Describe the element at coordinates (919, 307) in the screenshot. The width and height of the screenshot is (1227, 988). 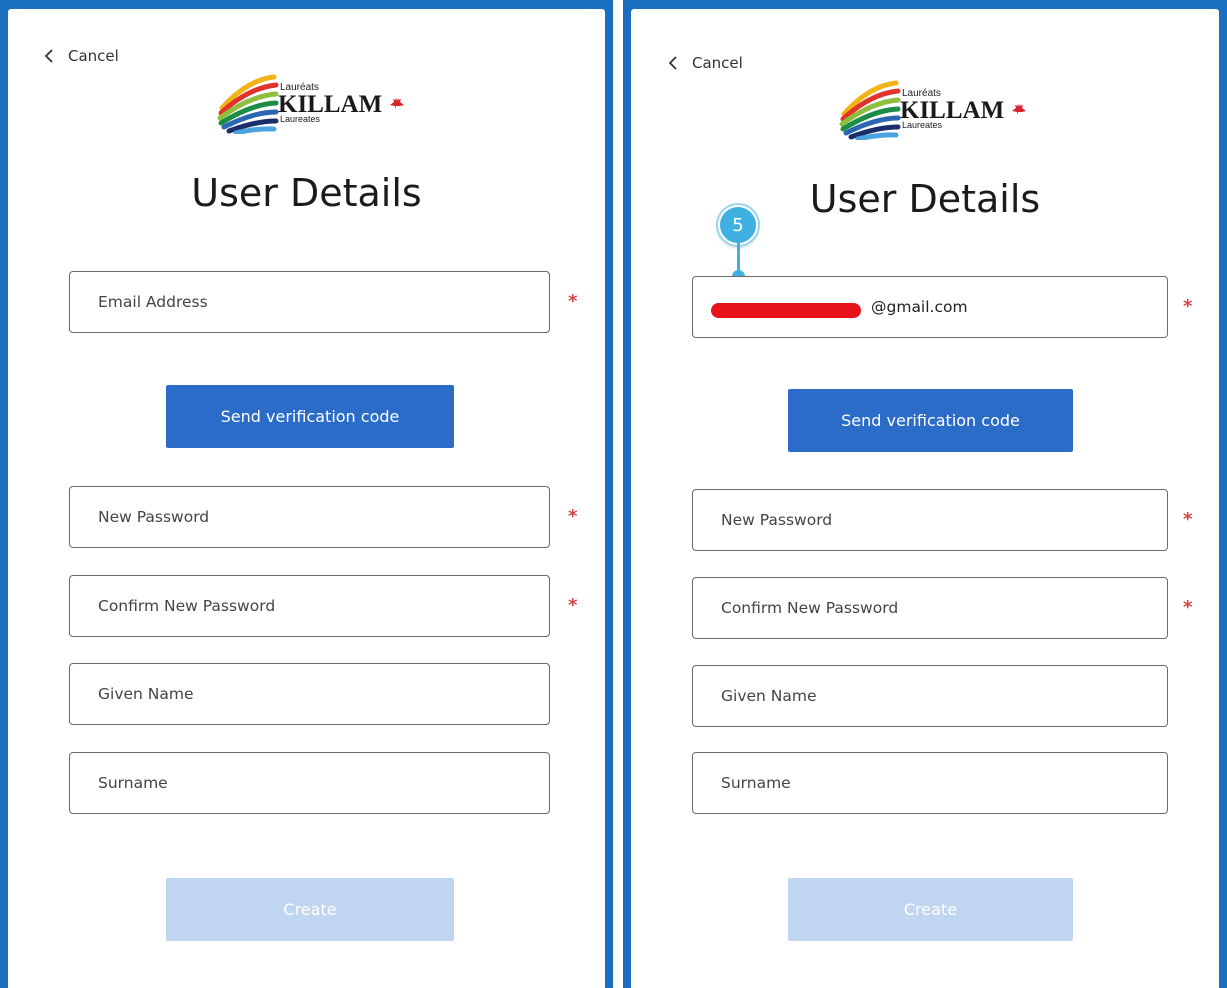
I see `email-value-domain: @gmail.com` at that location.